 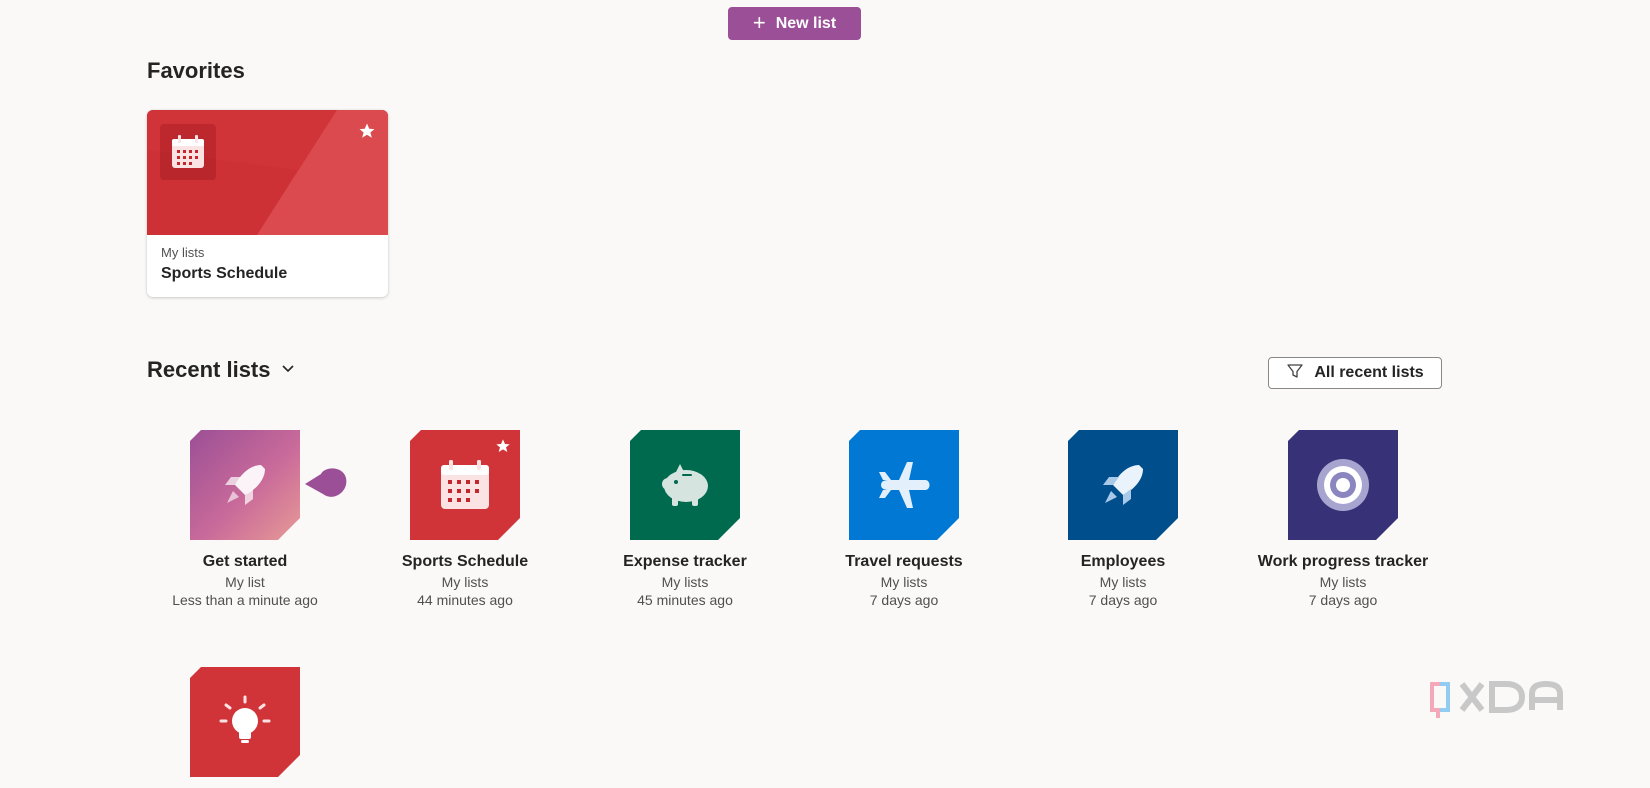 I want to click on list-tile-sports-schedule: Sports Schedule My lists 44 minutes ago, so click(x=465, y=519).